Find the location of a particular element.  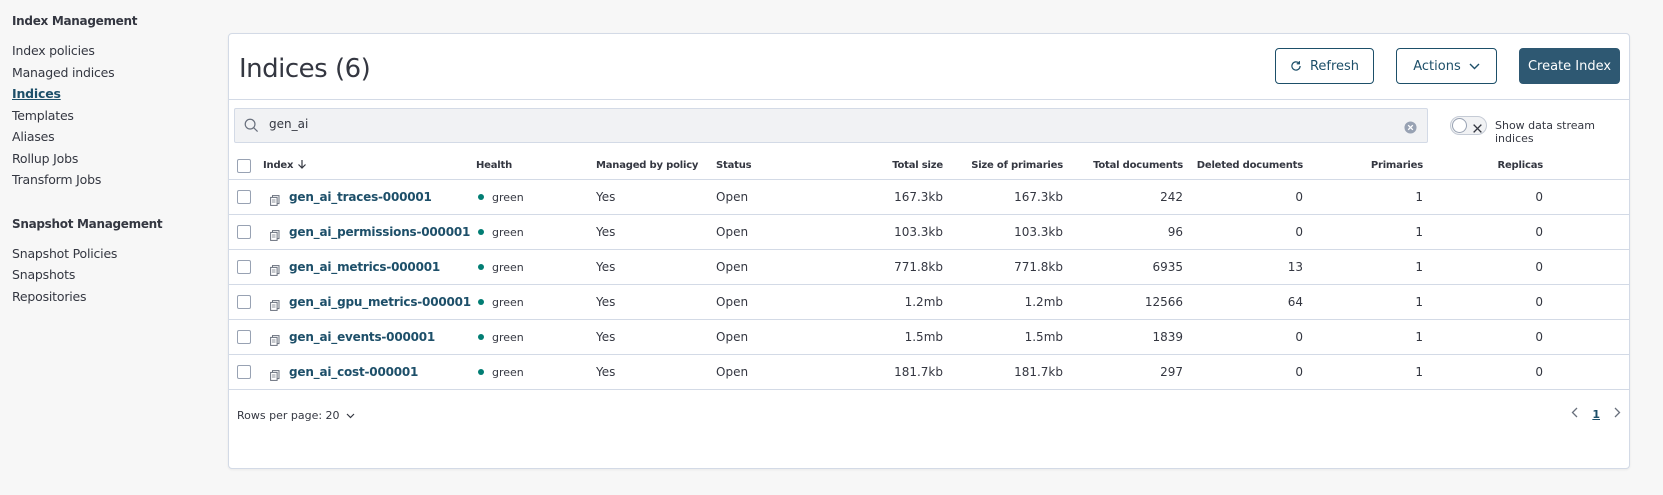

refresh-button: Refresh is located at coordinates (1324, 66).